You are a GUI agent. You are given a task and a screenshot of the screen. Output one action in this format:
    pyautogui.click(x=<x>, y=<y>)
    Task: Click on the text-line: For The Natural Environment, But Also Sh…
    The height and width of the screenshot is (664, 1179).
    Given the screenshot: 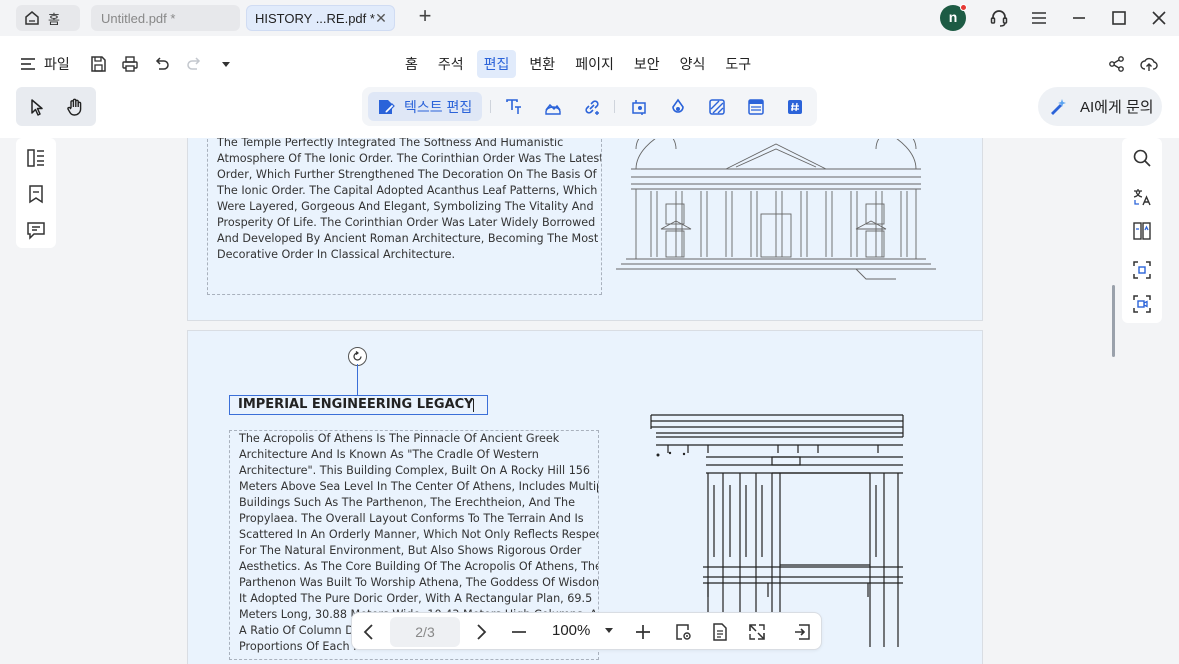 What is the action you would take?
    pyautogui.click(x=410, y=550)
    